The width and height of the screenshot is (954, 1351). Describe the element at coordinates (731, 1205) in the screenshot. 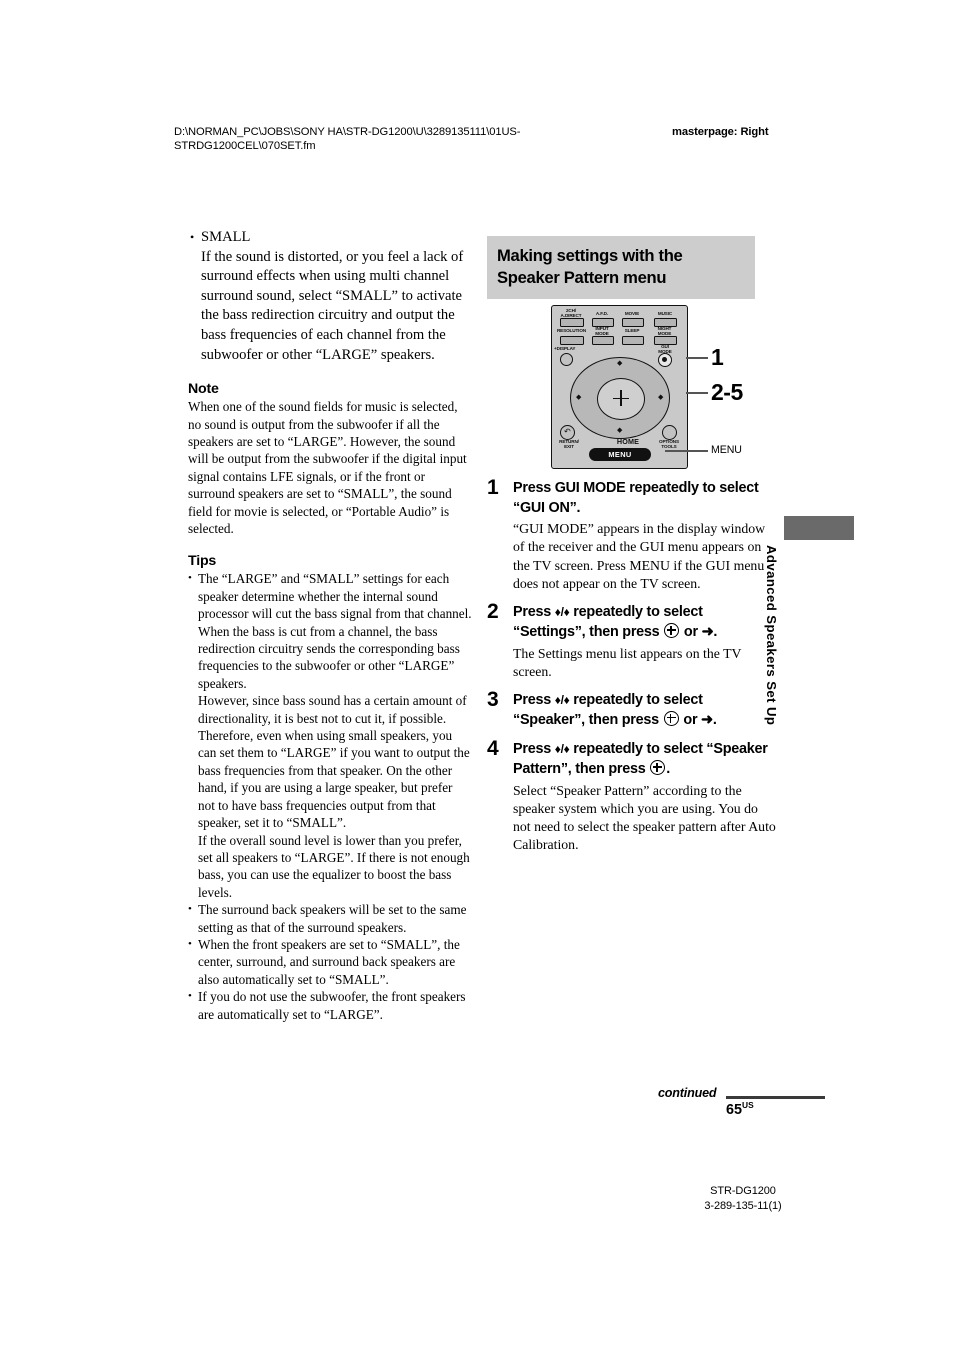

I see `part-prefix: 3-289-135-` at that location.